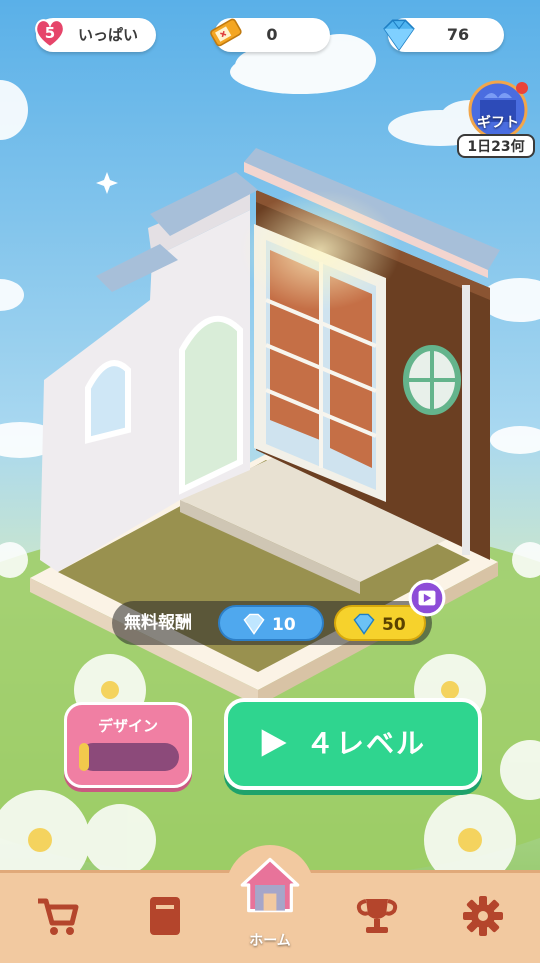 This screenshot has width=540, height=963. Describe the element at coordinates (165, 916) in the screenshot. I see `book-icon` at that location.